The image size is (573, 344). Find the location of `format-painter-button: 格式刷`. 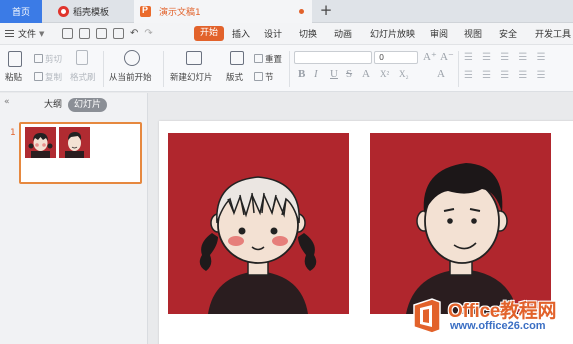

format-painter-button: 格式刷 is located at coordinates (83, 77).